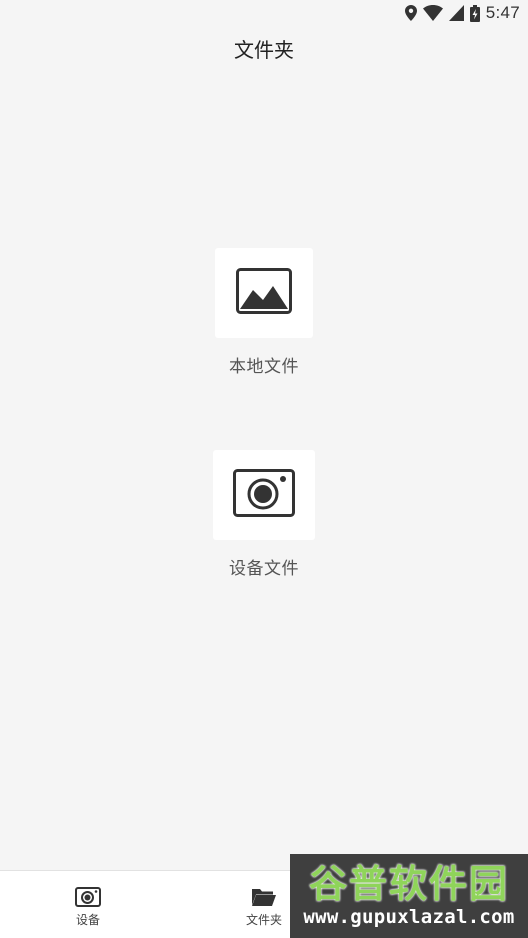 This screenshot has height=938, width=528. Describe the element at coordinates (410, 13) in the screenshot. I see `location-icon` at that location.